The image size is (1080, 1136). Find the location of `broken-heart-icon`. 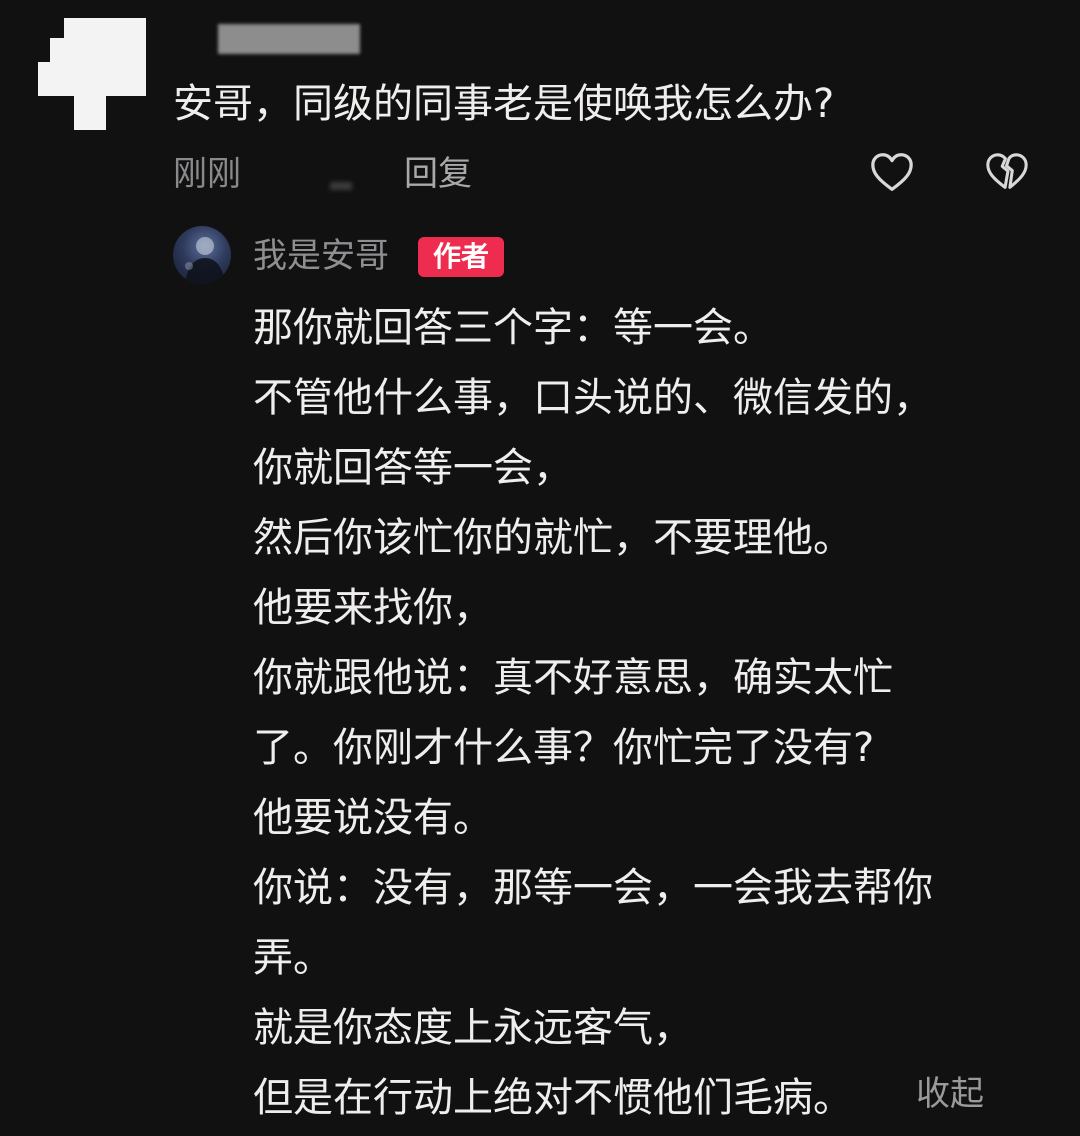

broken-heart-icon is located at coordinates (1007, 173).